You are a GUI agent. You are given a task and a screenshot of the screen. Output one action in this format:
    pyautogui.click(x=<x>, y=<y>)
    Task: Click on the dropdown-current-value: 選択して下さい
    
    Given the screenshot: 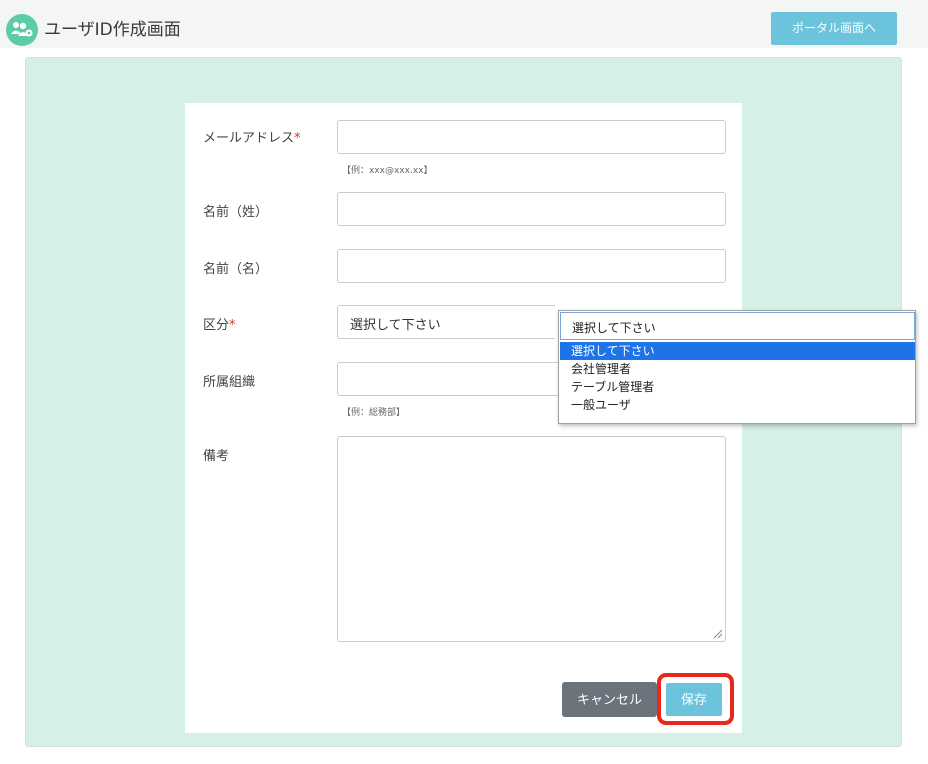 What is the action you would take?
    pyautogui.click(x=737, y=326)
    